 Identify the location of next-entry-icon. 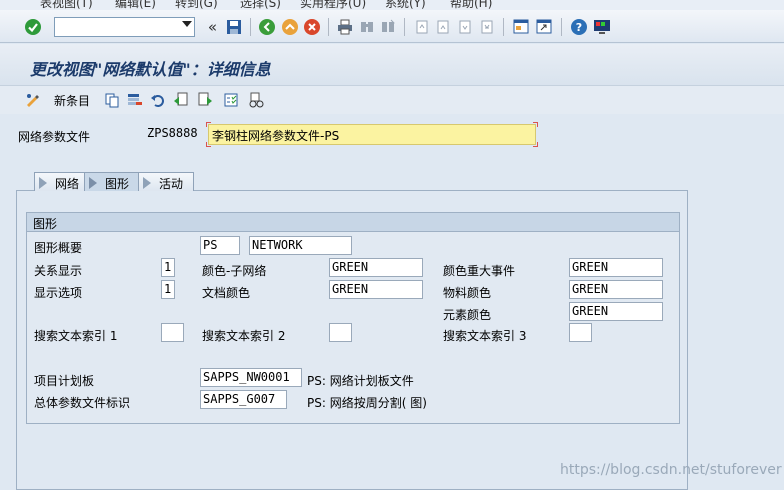
(205, 100).